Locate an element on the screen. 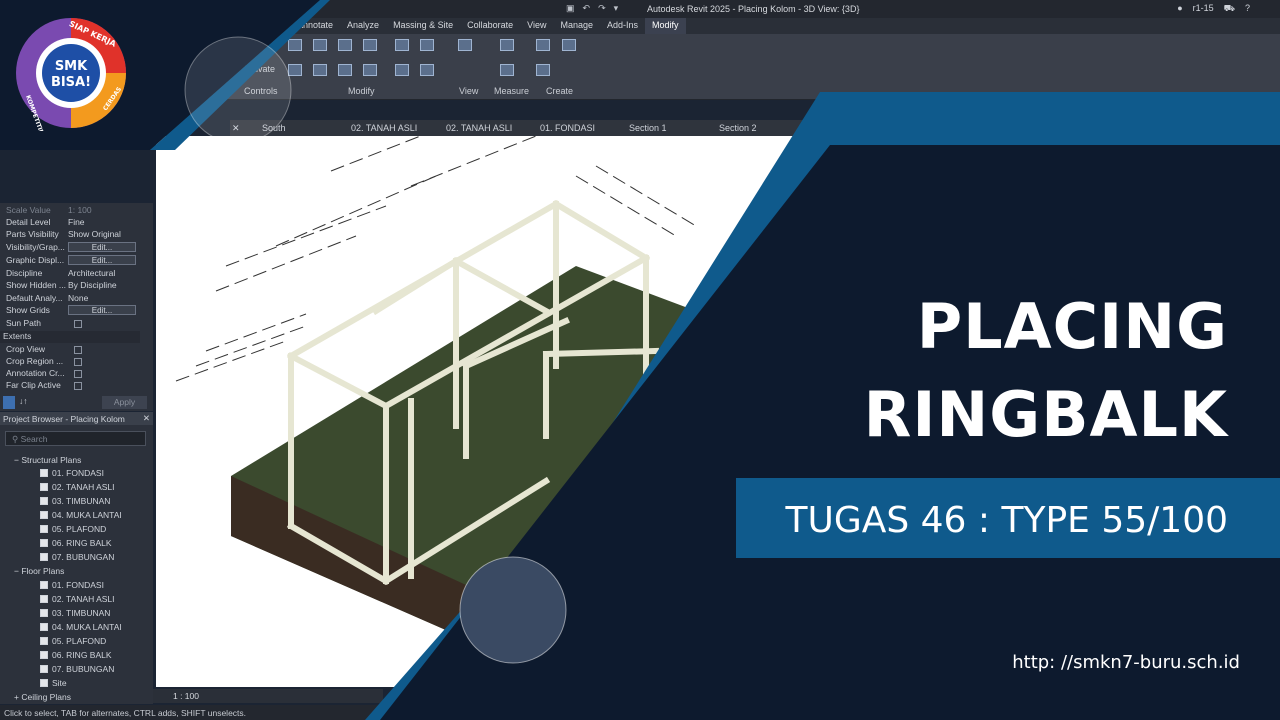 Image resolution: width=1280 pixels, height=720 pixels. redo-icon: ↷ is located at coordinates (602, 8).